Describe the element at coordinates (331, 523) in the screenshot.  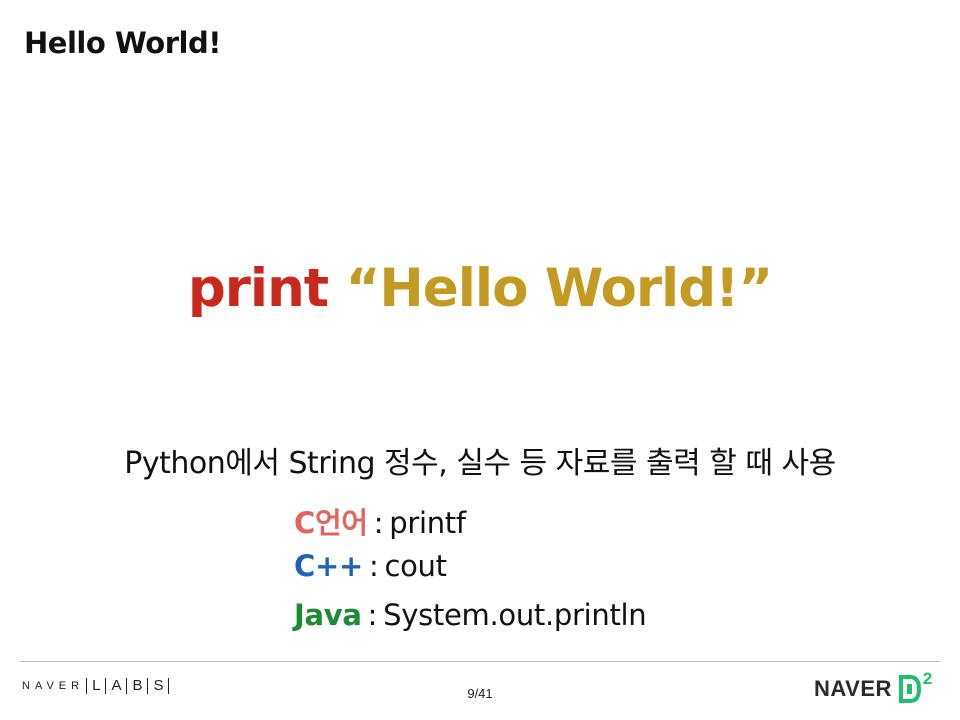
I see `language-name-c: C언어` at that location.